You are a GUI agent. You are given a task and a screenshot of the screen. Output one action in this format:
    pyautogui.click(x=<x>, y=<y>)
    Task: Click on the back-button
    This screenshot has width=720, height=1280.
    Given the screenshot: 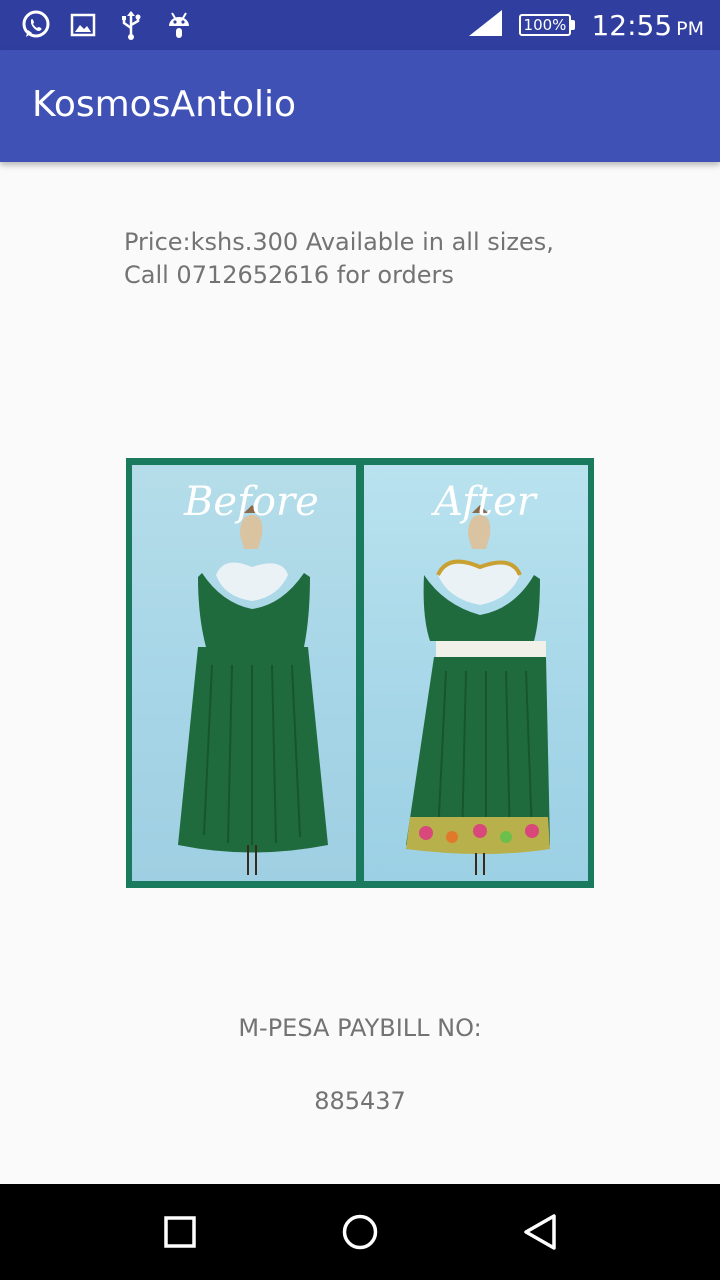 What is the action you would take?
    pyautogui.click(x=540, y=1232)
    